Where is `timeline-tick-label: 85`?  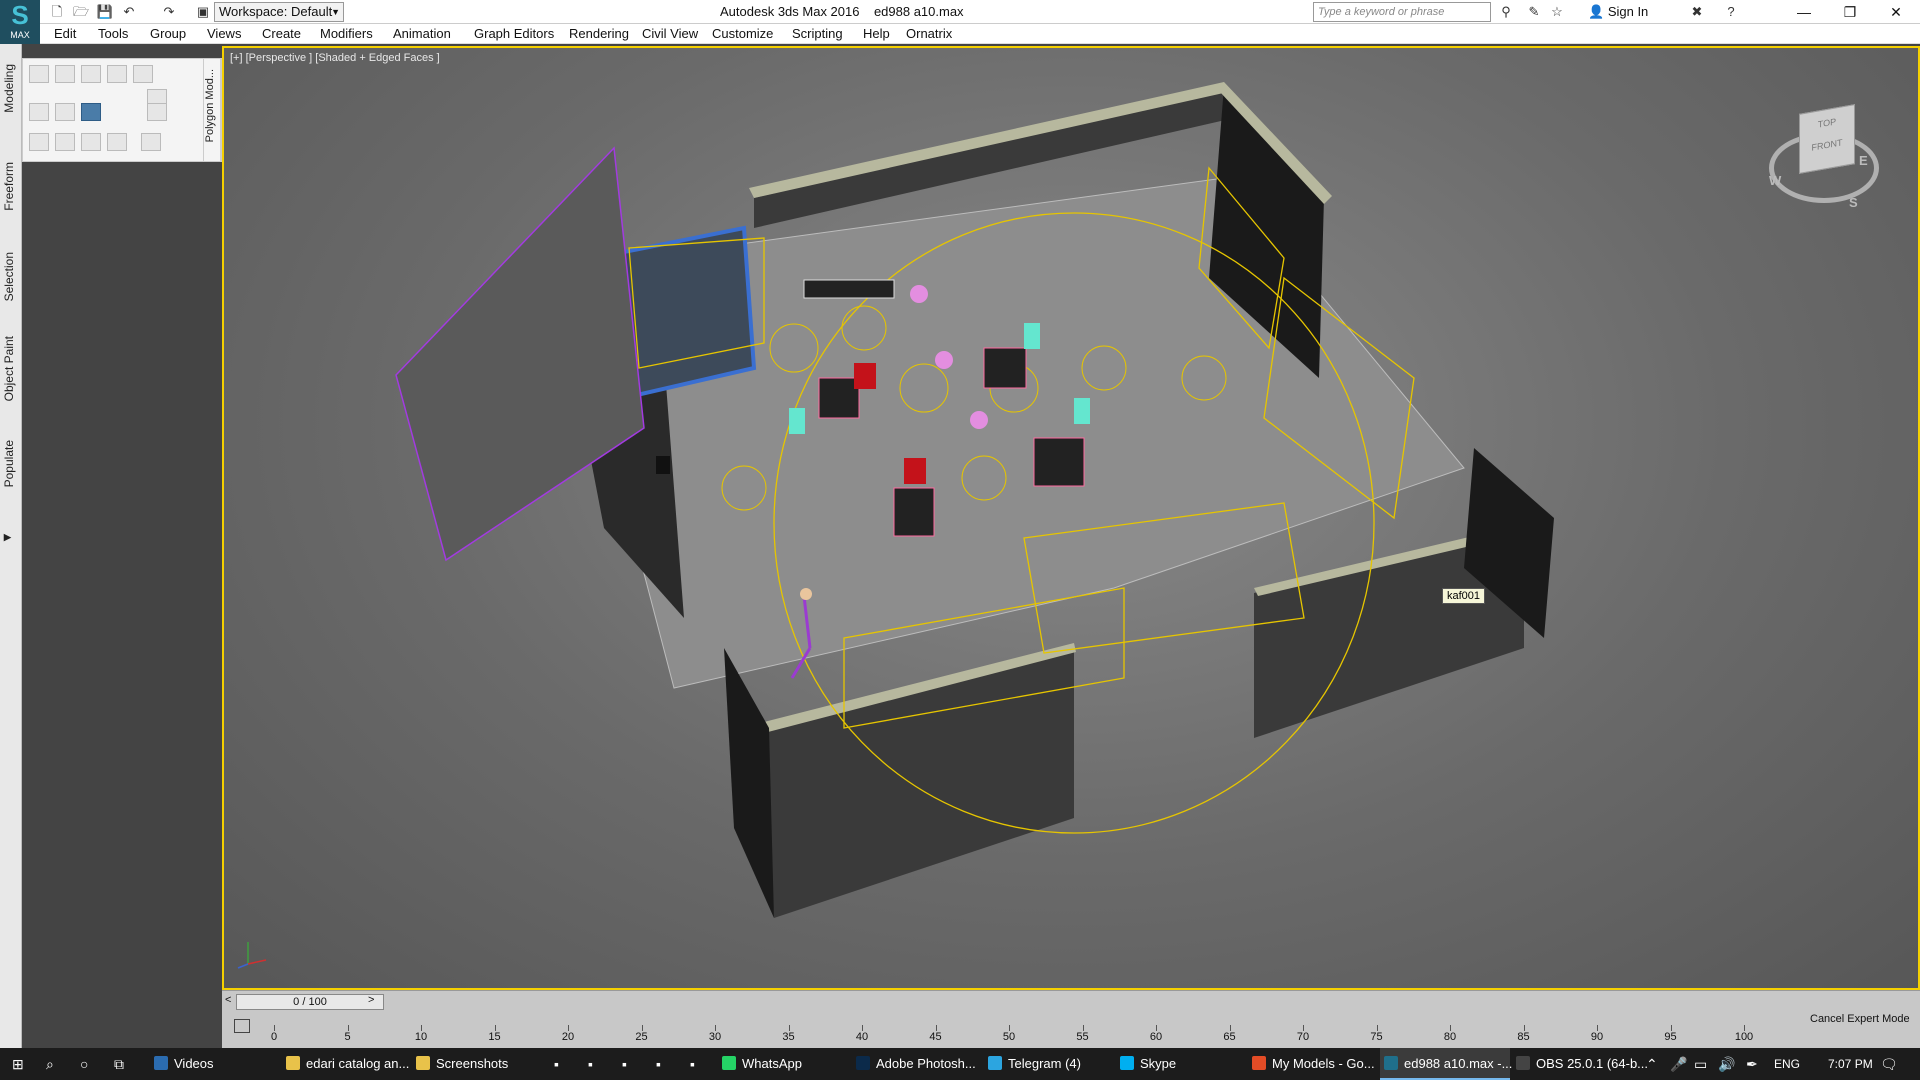
timeline-tick-label: 85 is located at coordinates (1523, 1037).